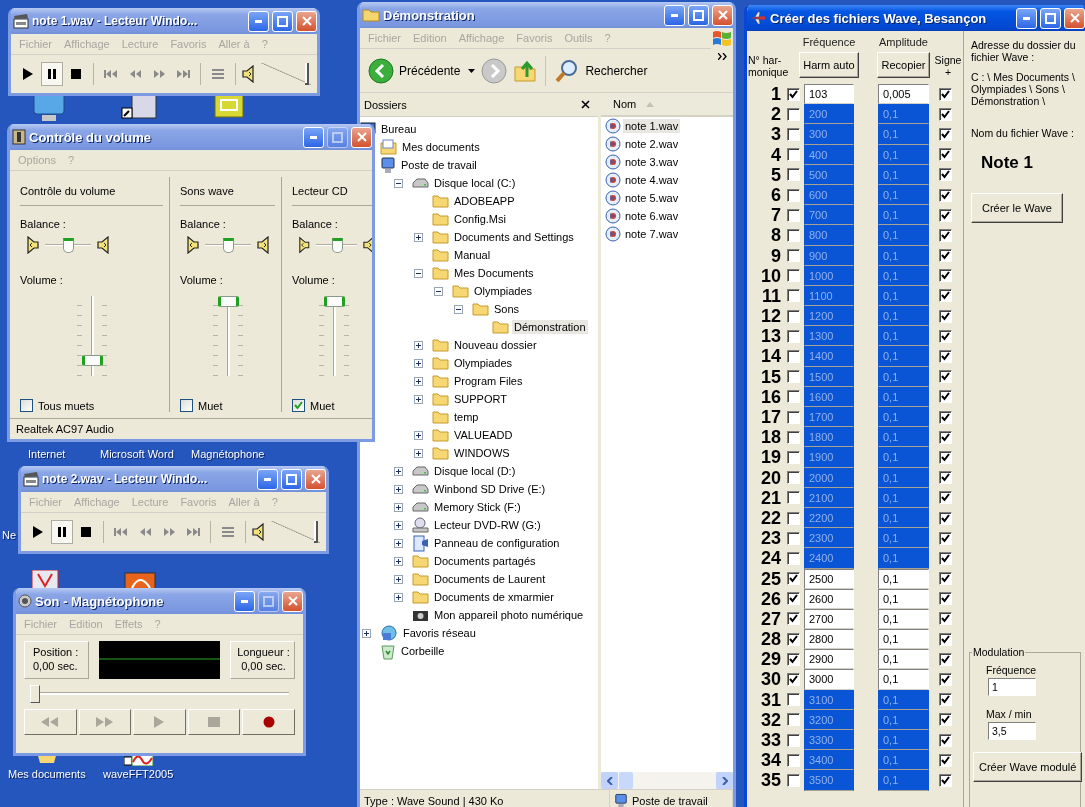 The width and height of the screenshot is (1085, 807). Describe the element at coordinates (50, 722) in the screenshot. I see `rewind-button` at that location.